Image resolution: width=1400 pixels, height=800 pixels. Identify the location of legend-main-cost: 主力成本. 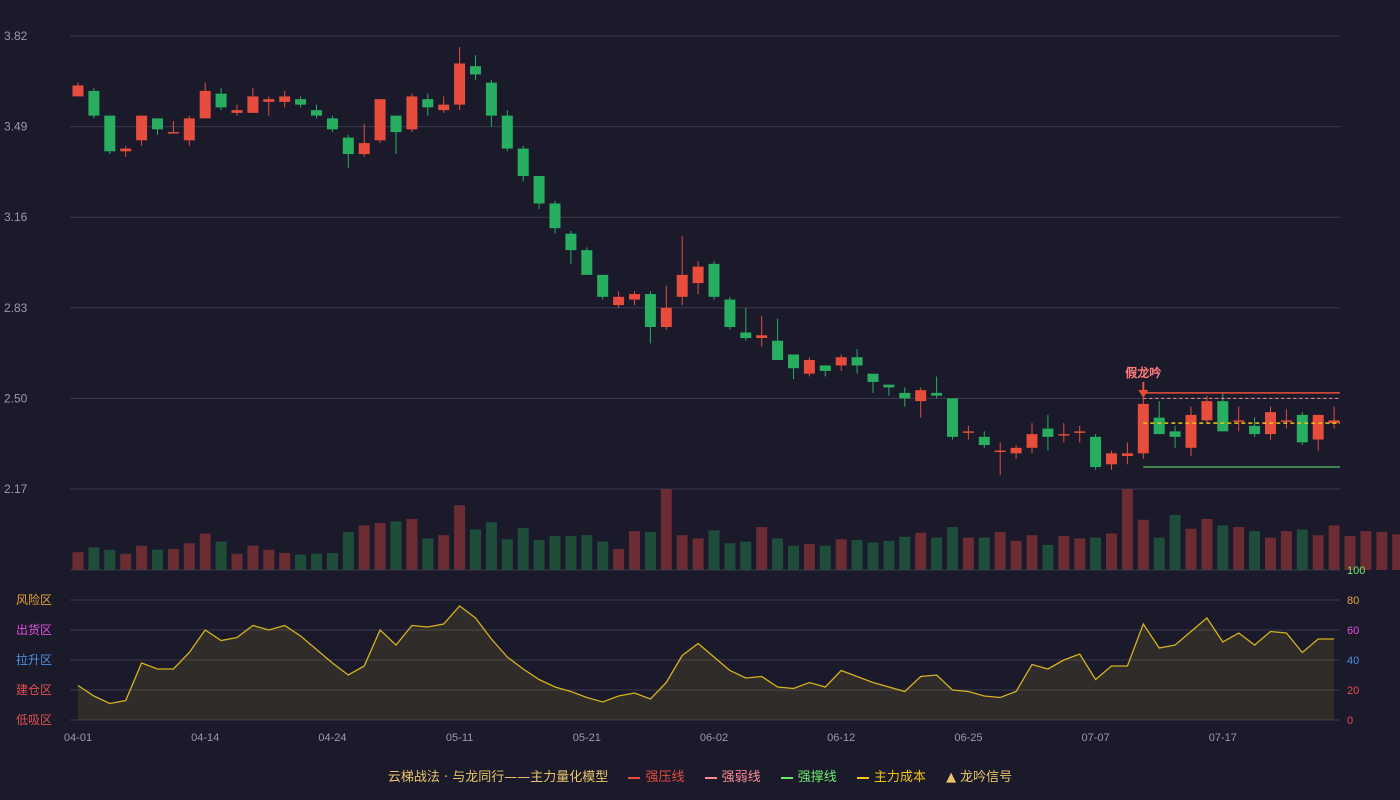
(891, 775).